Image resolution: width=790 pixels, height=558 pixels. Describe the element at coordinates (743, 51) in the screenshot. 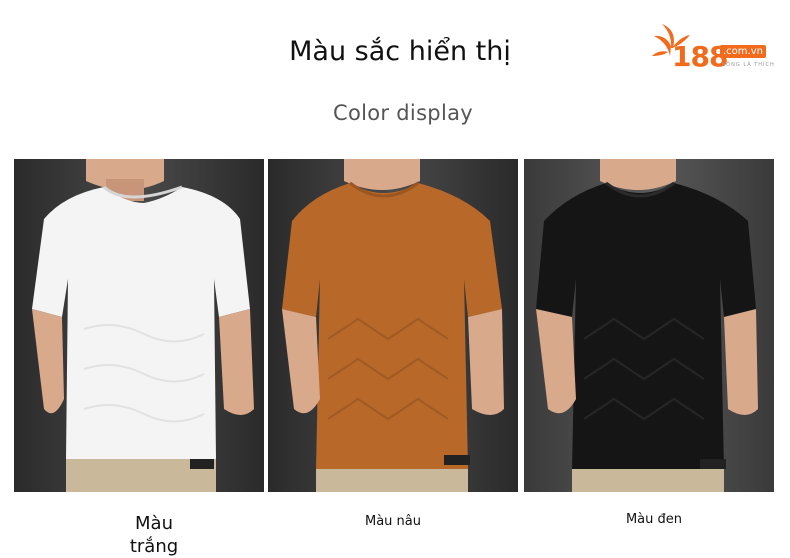

I see `logo-domain: .com.vn` at that location.